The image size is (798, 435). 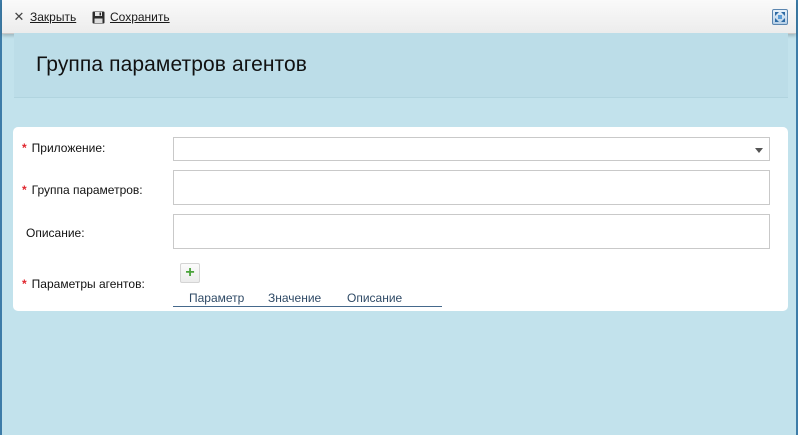 I want to click on parameters-grid-header: Параметр Значение Описание, so click(x=307, y=298).